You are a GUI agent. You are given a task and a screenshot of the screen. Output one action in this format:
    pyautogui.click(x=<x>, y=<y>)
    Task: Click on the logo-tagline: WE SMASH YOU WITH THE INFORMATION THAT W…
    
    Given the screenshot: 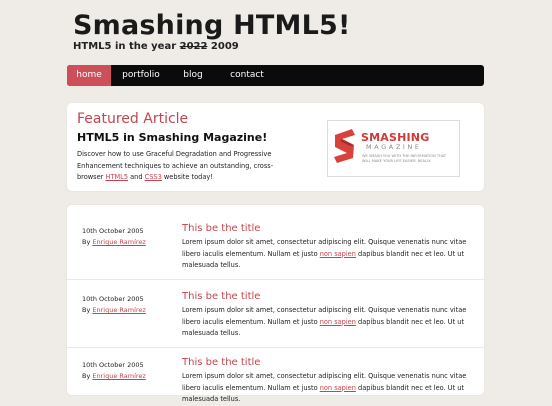 What is the action you would take?
    pyautogui.click(x=404, y=158)
    